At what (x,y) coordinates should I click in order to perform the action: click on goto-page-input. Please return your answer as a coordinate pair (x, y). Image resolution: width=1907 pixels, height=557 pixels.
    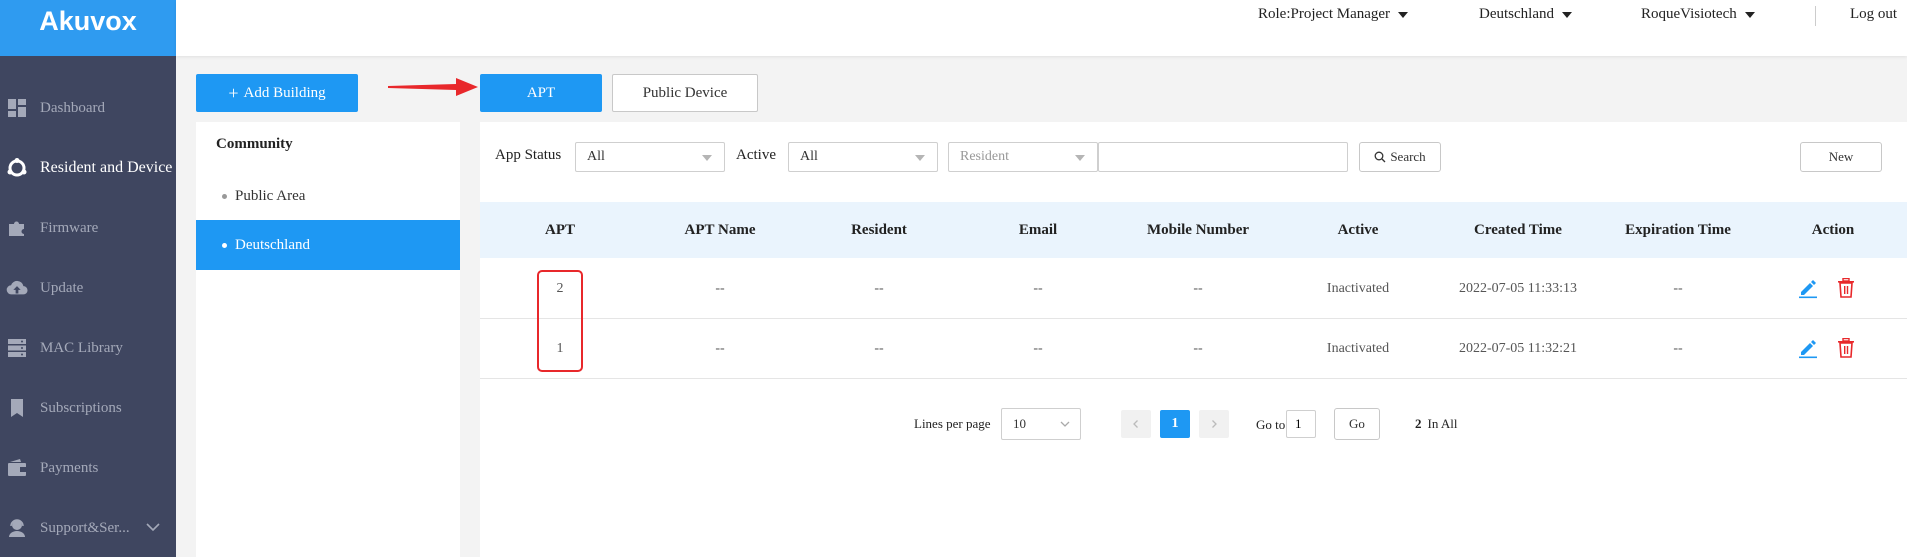
    Looking at the image, I should click on (1301, 424).